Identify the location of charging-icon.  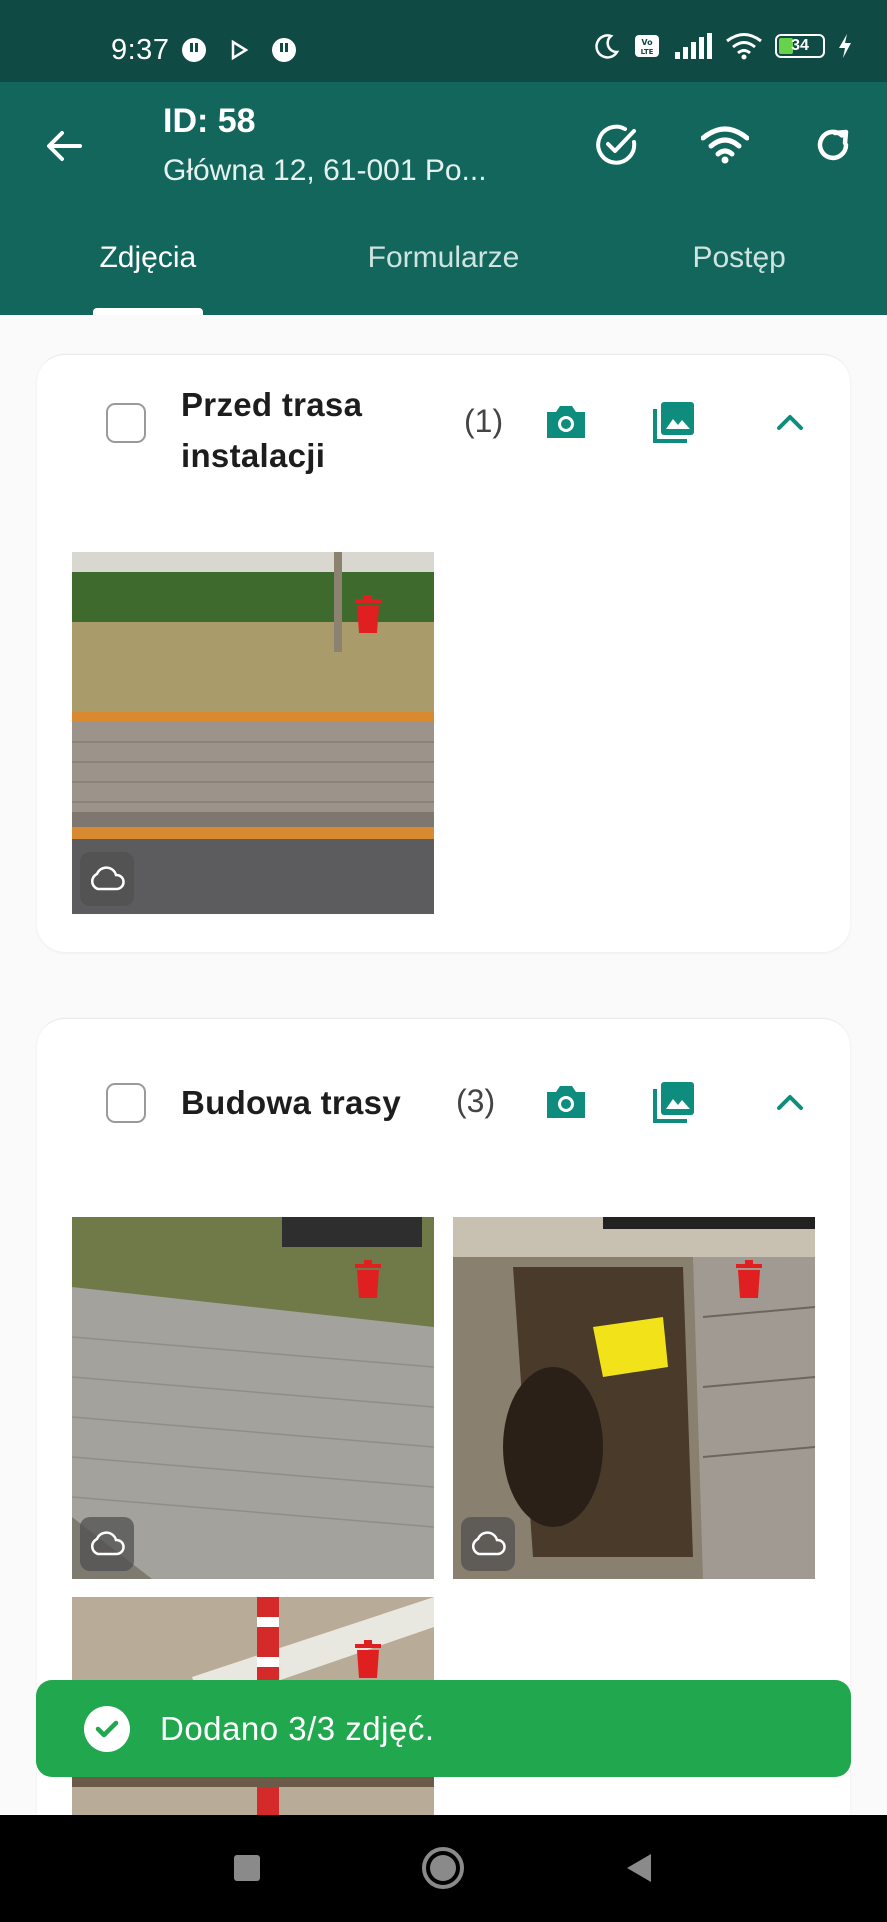
(845, 46).